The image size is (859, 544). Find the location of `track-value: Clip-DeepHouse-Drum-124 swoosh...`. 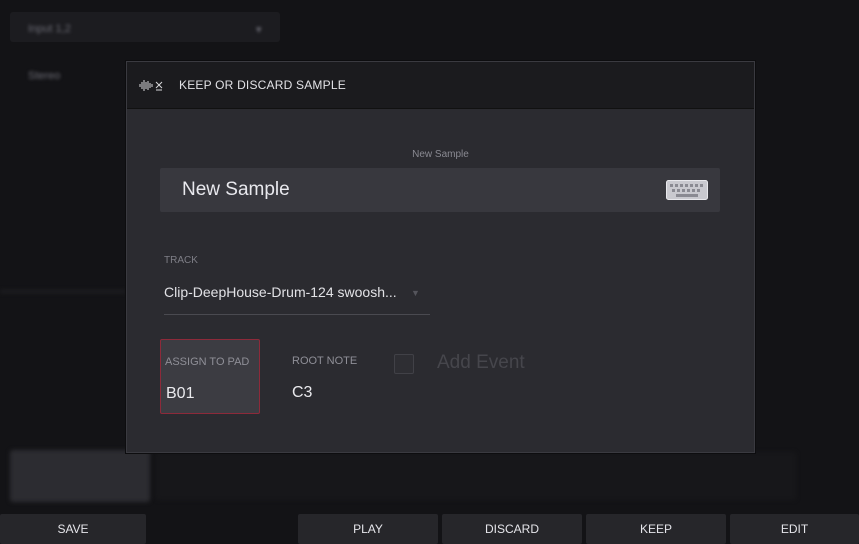

track-value: Clip-DeepHouse-Drum-124 swoosh... is located at coordinates (280, 292).